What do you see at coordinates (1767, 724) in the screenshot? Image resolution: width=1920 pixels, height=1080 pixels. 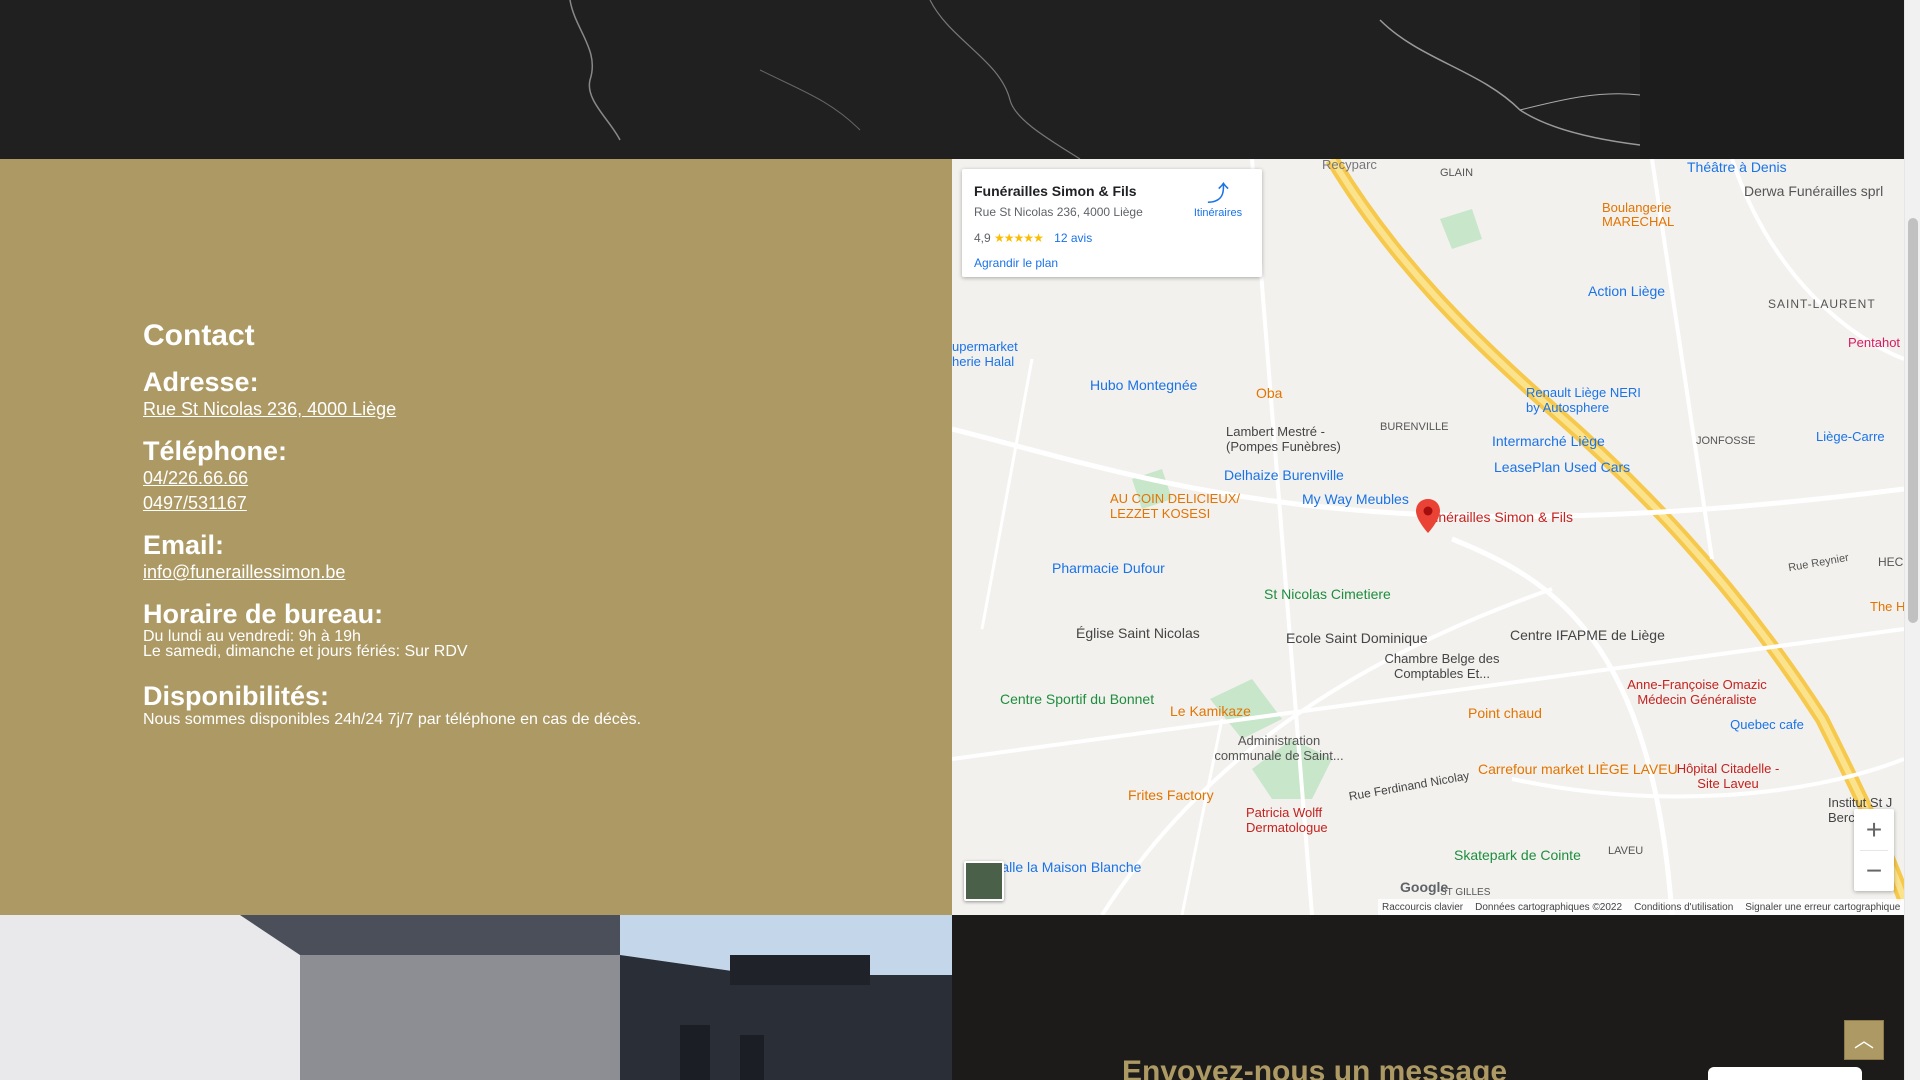 I see `map-label: Quebec cafe` at bounding box center [1767, 724].